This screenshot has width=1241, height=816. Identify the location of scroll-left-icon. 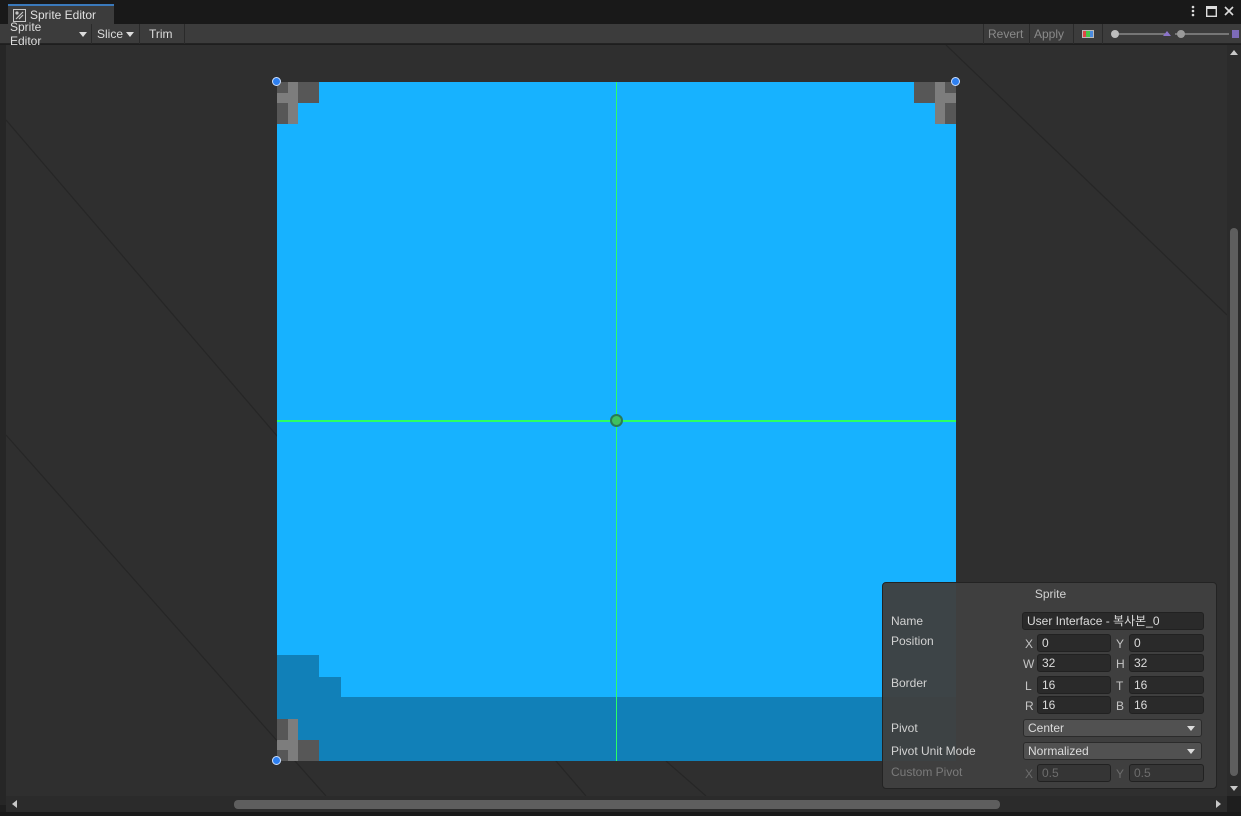
(15, 804).